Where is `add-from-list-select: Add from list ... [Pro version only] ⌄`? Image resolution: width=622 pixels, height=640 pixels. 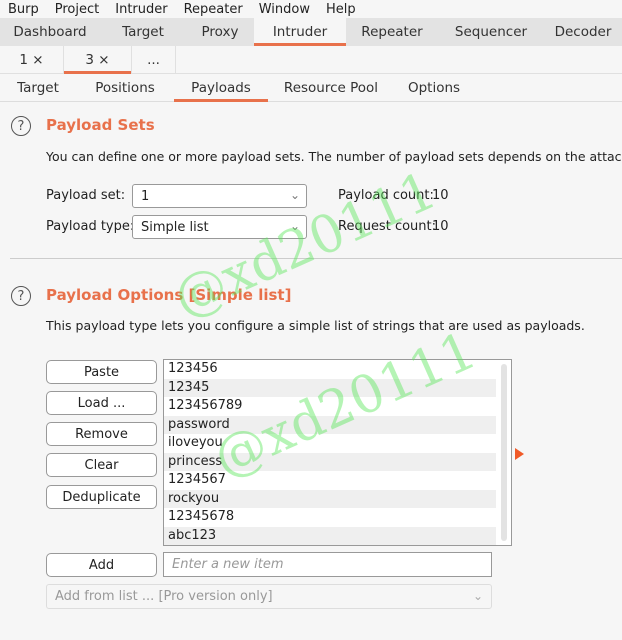 add-from-list-select: Add from list ... [Pro version only] ⌄ is located at coordinates (269, 596).